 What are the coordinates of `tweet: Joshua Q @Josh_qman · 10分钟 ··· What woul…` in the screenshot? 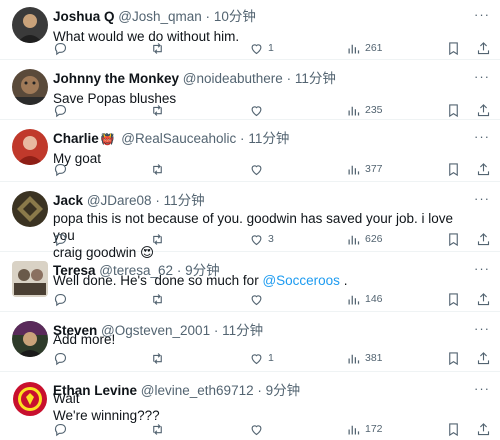 It's located at (250, 30).